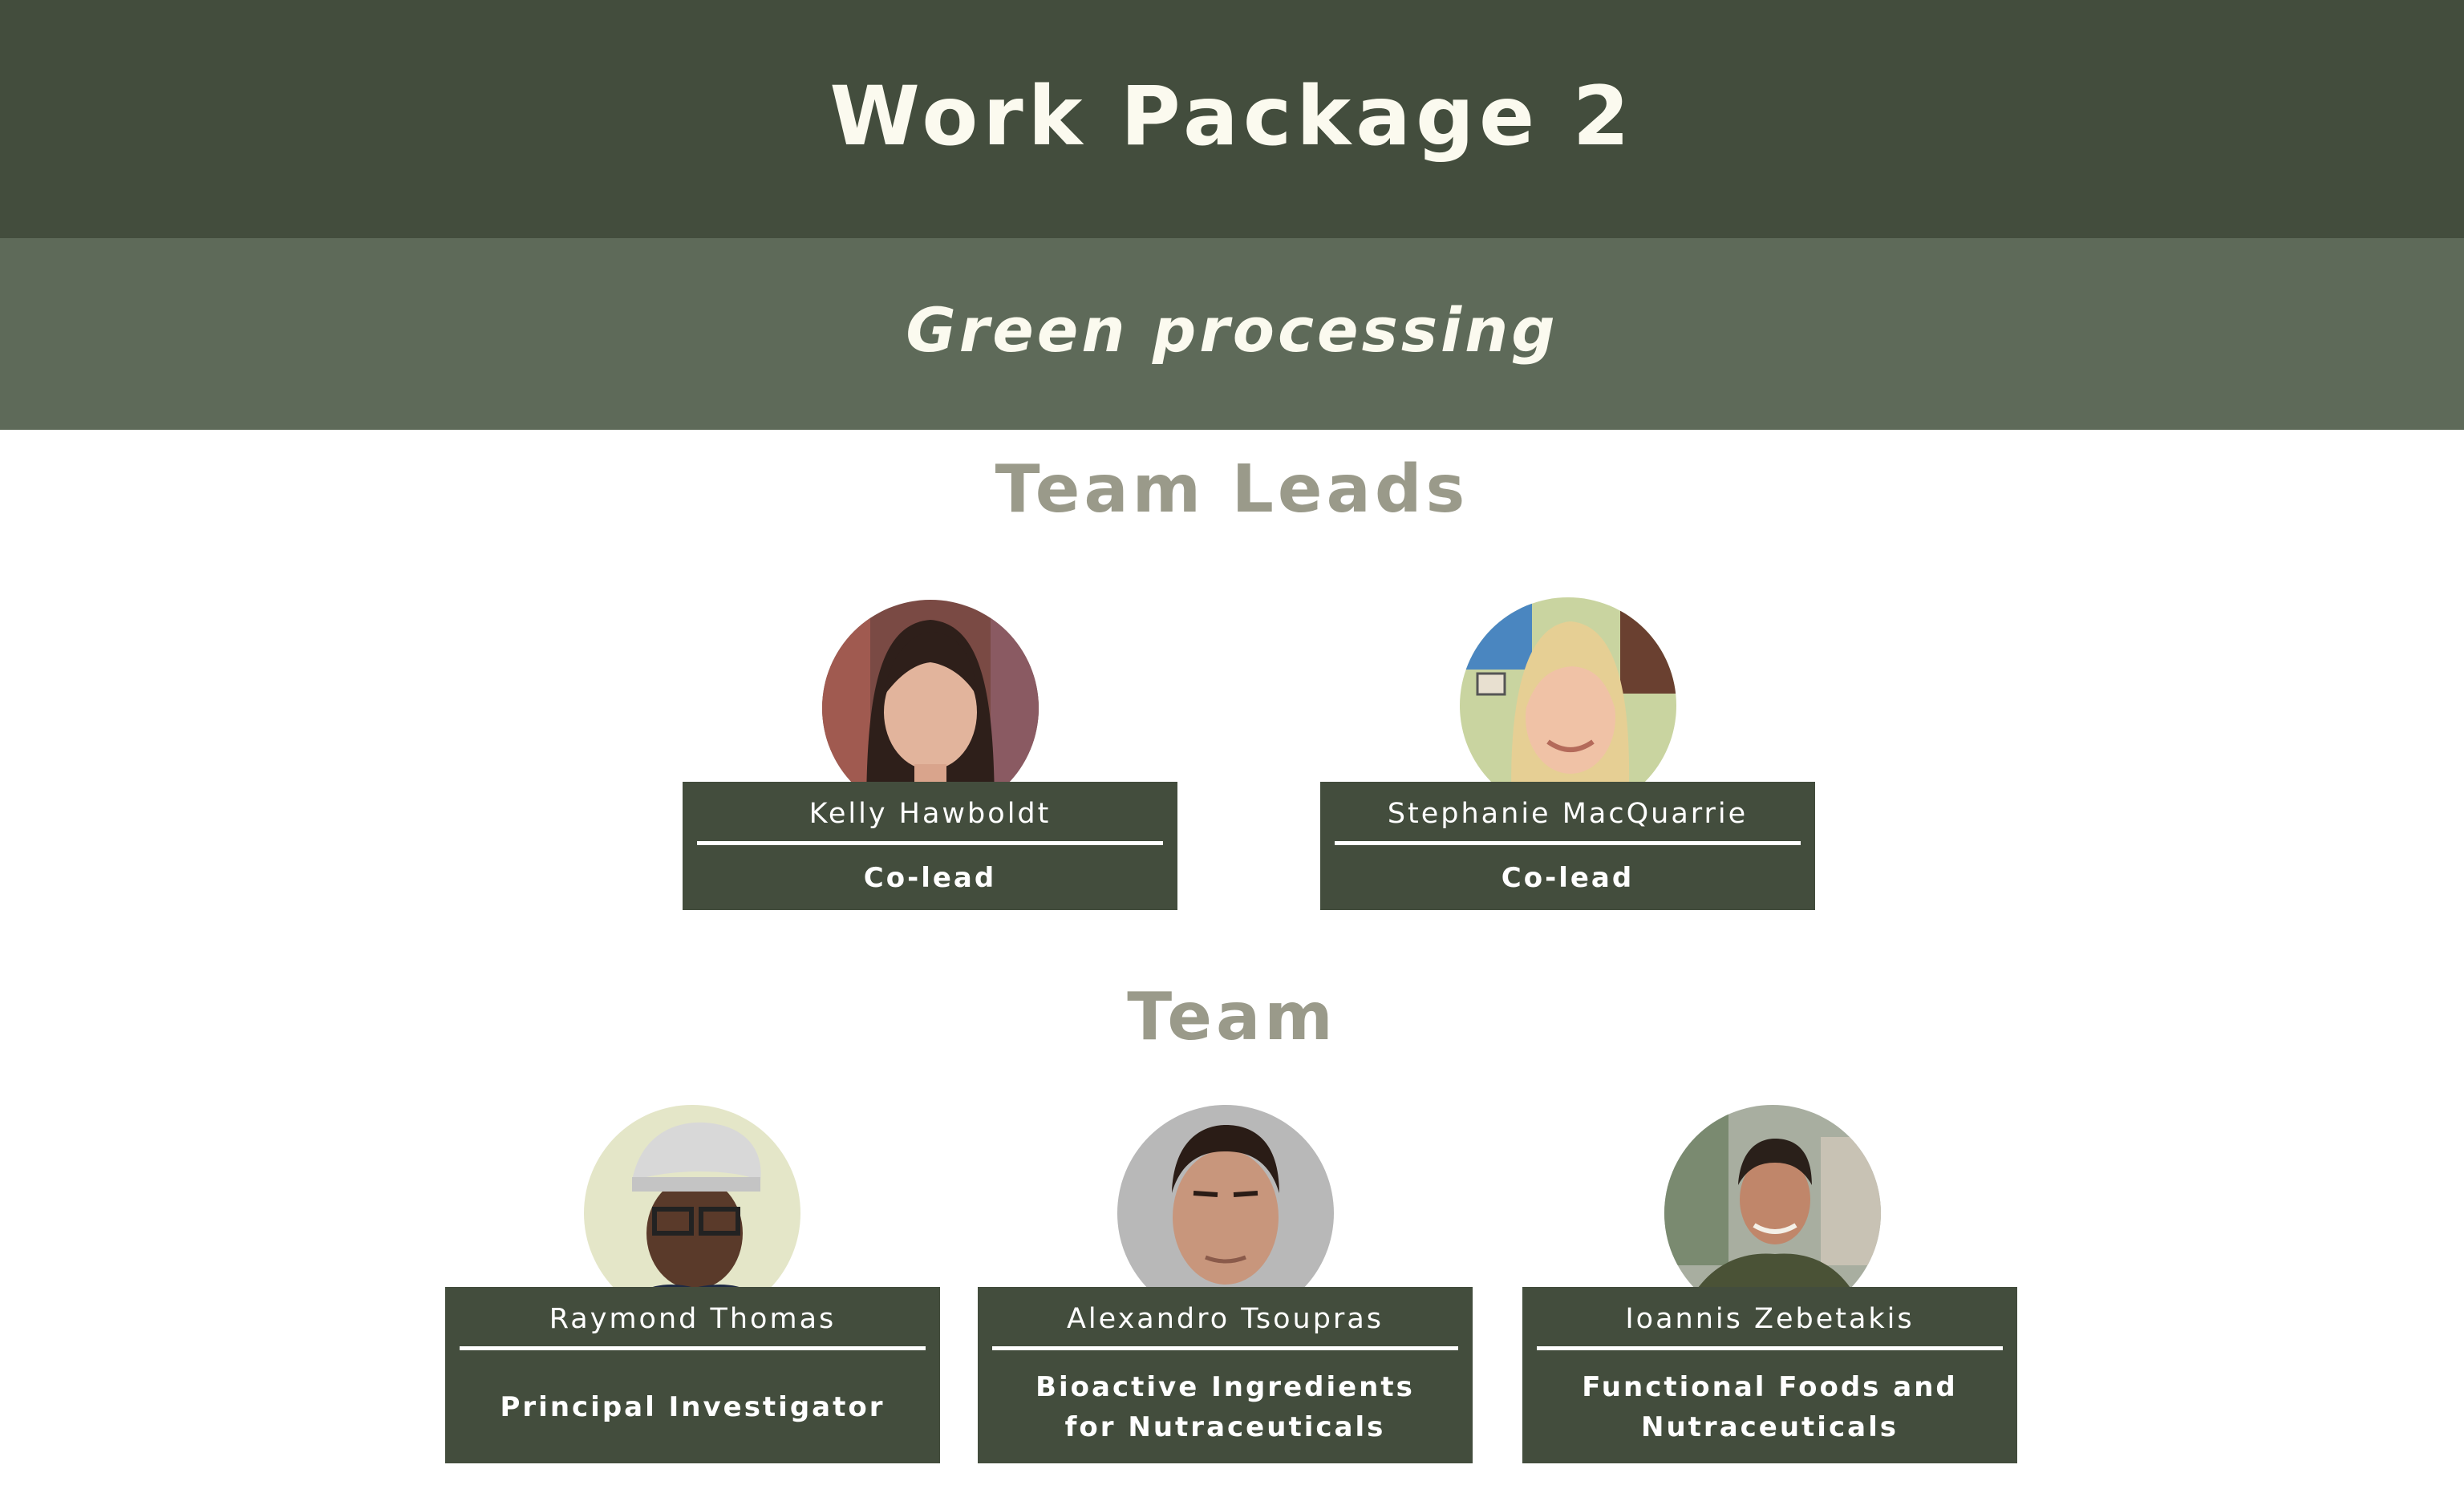  Describe the element at coordinates (1770, 1407) in the screenshot. I see `team-member-role: Functional Foods and Nutraceuticals` at that location.